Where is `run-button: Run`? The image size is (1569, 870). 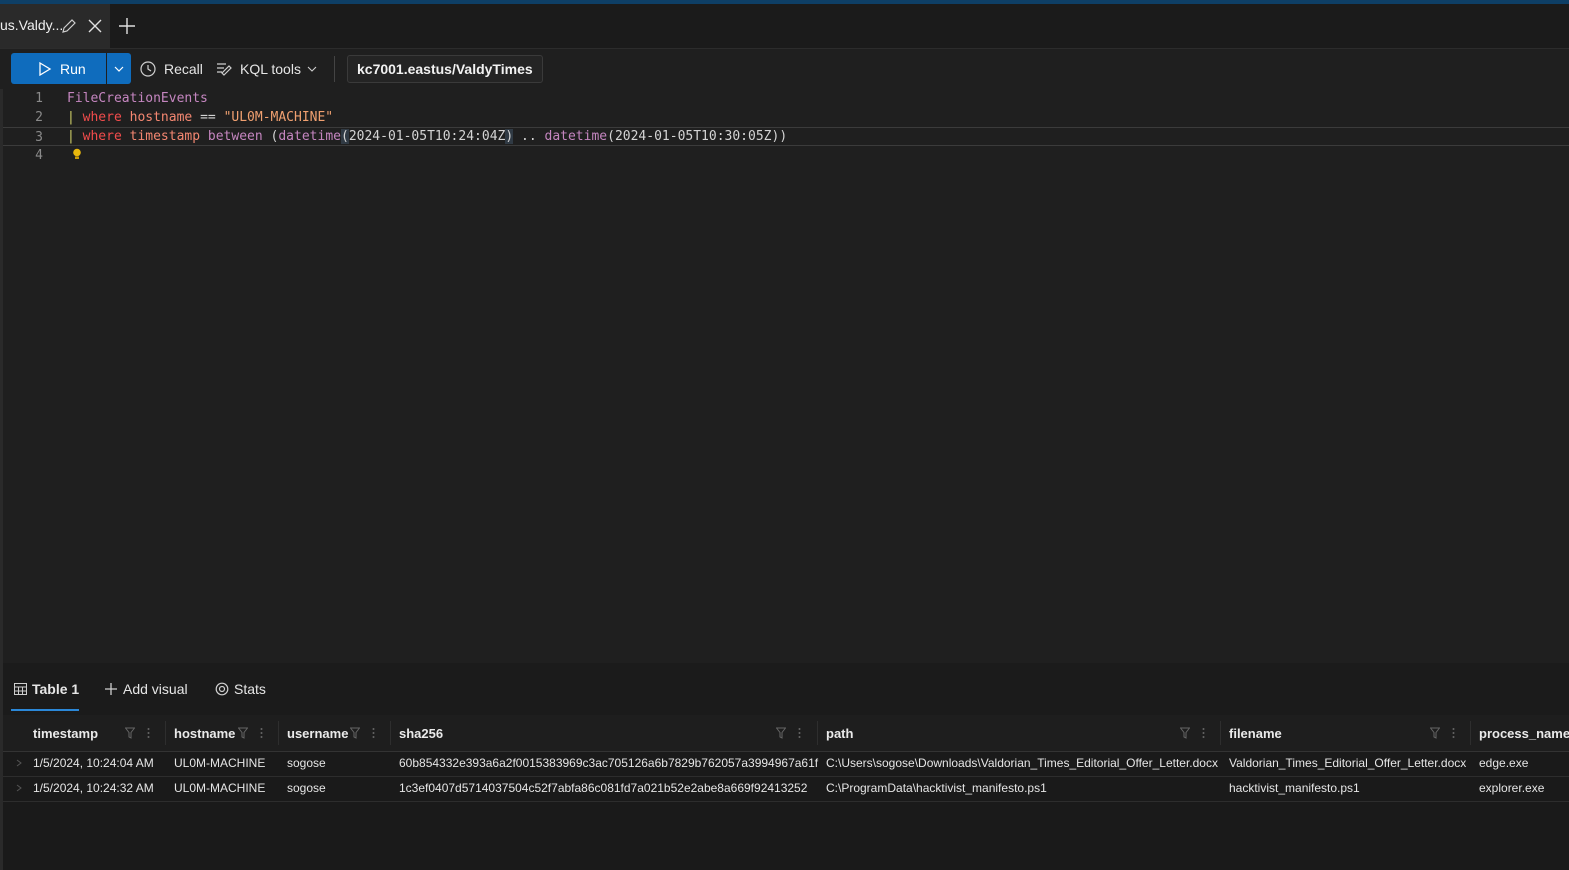 run-button: Run is located at coordinates (58, 68).